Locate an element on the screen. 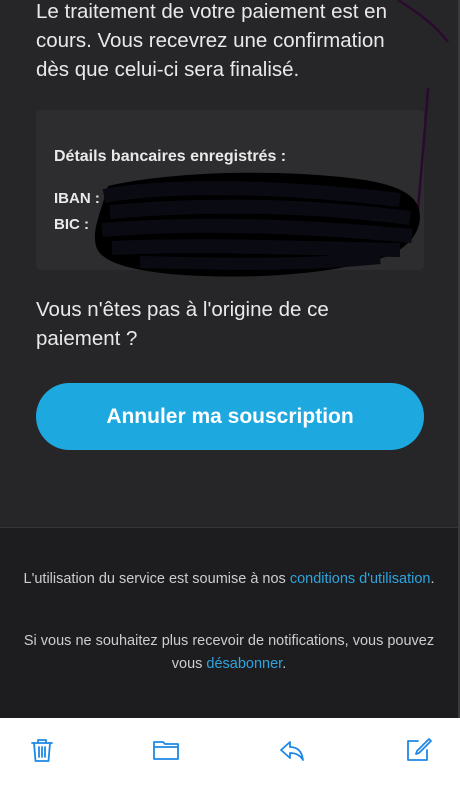 The height and width of the screenshot is (800, 460). unsubscribe-link: désabonner is located at coordinates (244, 664).